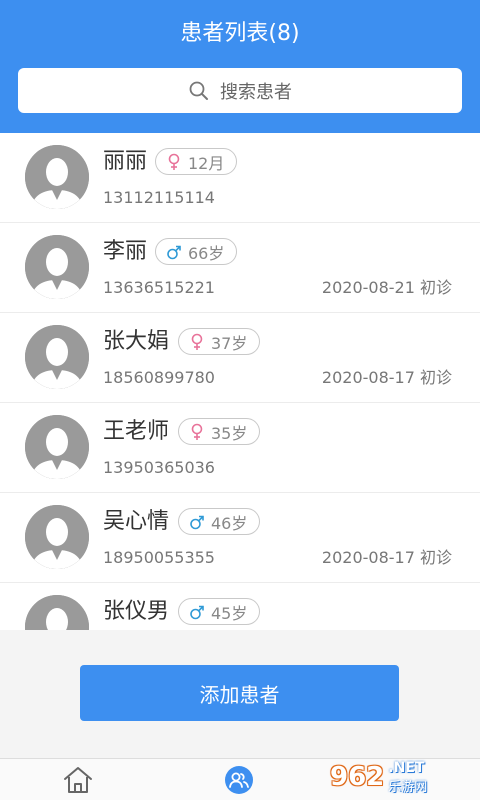  I want to click on gender-age-badge: 45岁, so click(219, 611).